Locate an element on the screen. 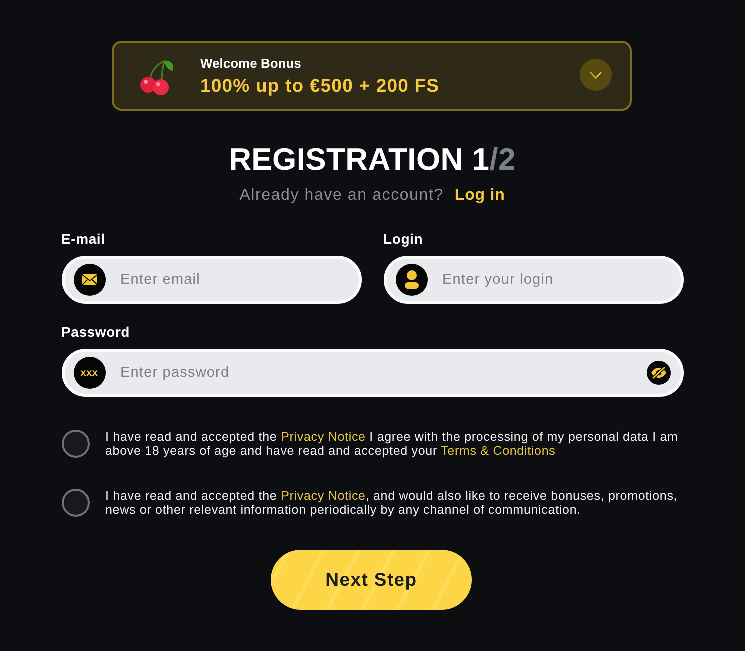 The width and height of the screenshot is (745, 651). policy-link: Terms & Conditions is located at coordinates (498, 451).